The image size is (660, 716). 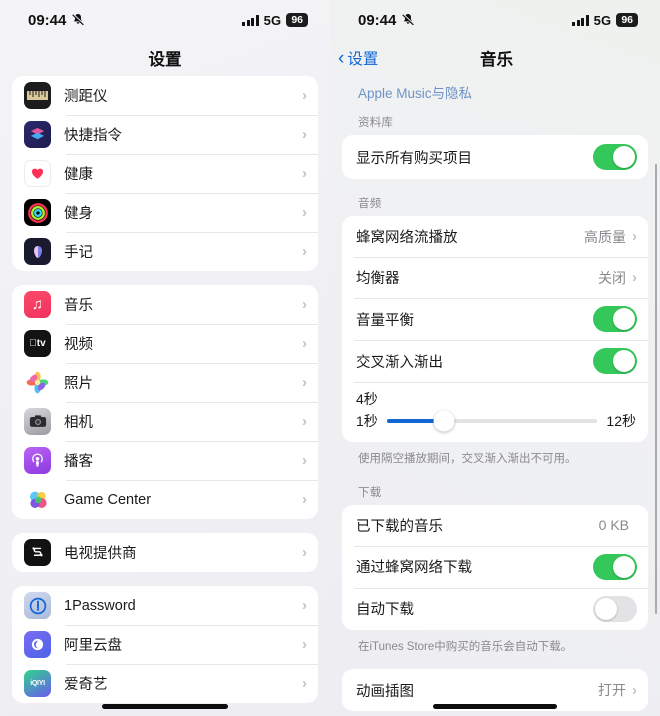 I want to click on sidebar-item-photos: 照片 ›, so click(x=165, y=382).